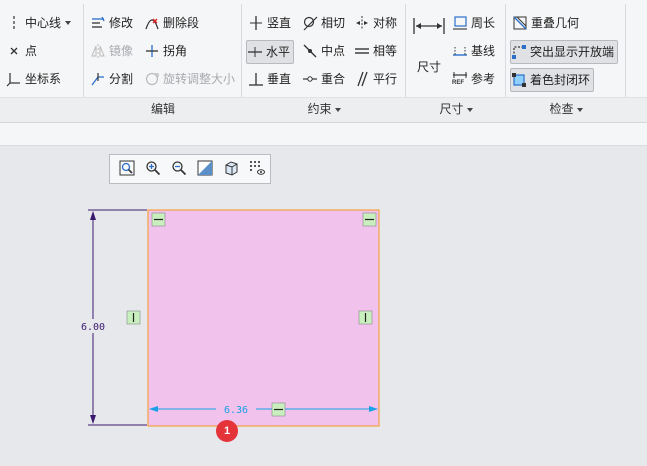  I want to click on cube-icon, so click(231, 169).